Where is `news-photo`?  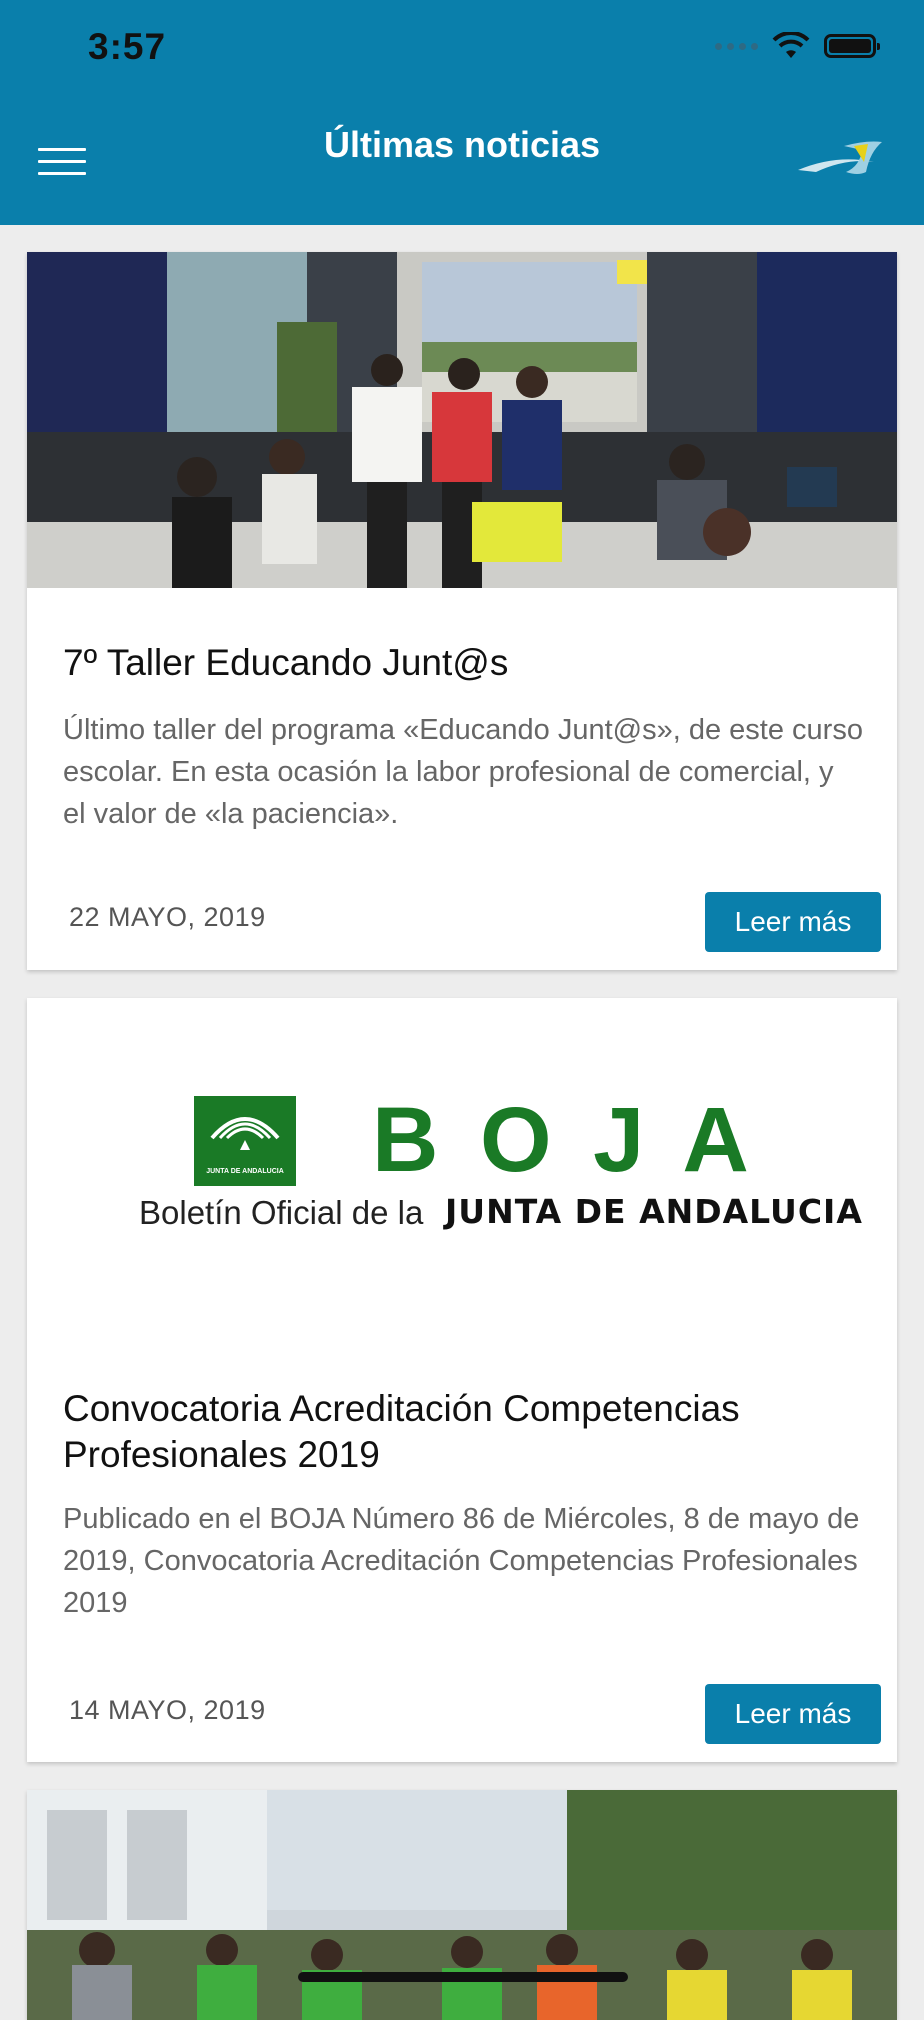
news-photo is located at coordinates (462, 1905).